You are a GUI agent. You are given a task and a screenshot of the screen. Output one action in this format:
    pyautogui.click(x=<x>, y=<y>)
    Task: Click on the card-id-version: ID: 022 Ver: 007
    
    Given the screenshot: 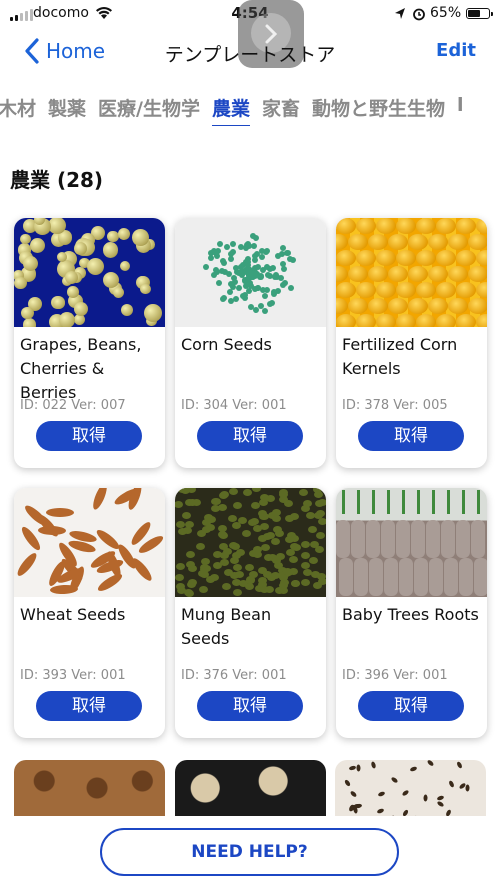 What is the action you would take?
    pyautogui.click(x=73, y=405)
    